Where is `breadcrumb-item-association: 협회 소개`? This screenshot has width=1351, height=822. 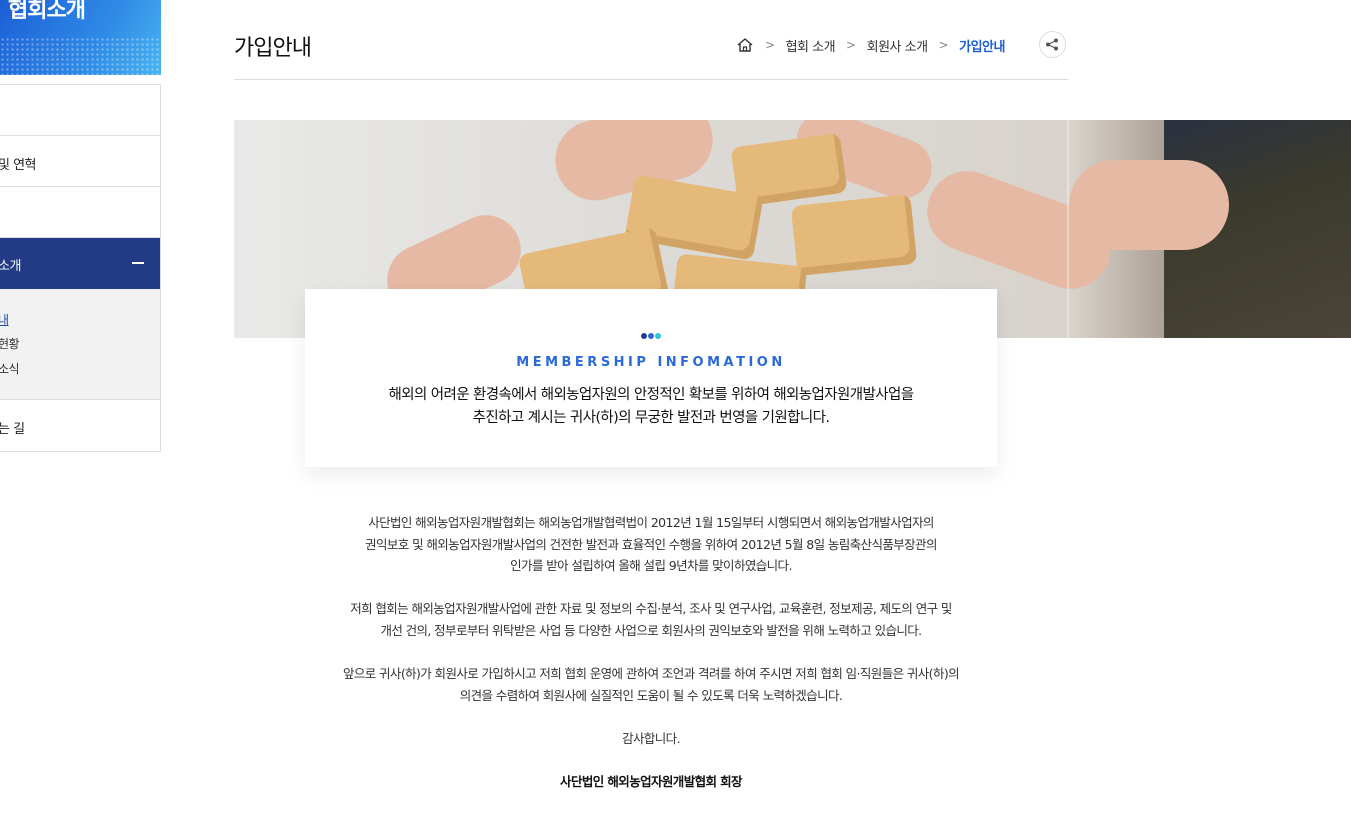 breadcrumb-item-association: 협회 소개 is located at coordinates (811, 45).